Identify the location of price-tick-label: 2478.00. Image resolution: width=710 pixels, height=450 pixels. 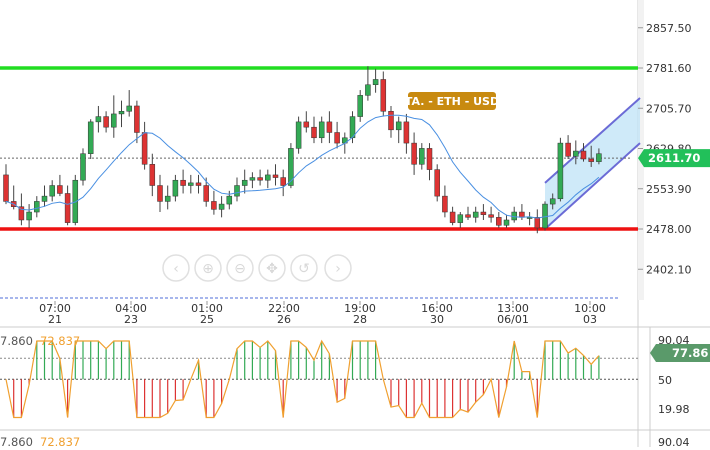
(669, 229).